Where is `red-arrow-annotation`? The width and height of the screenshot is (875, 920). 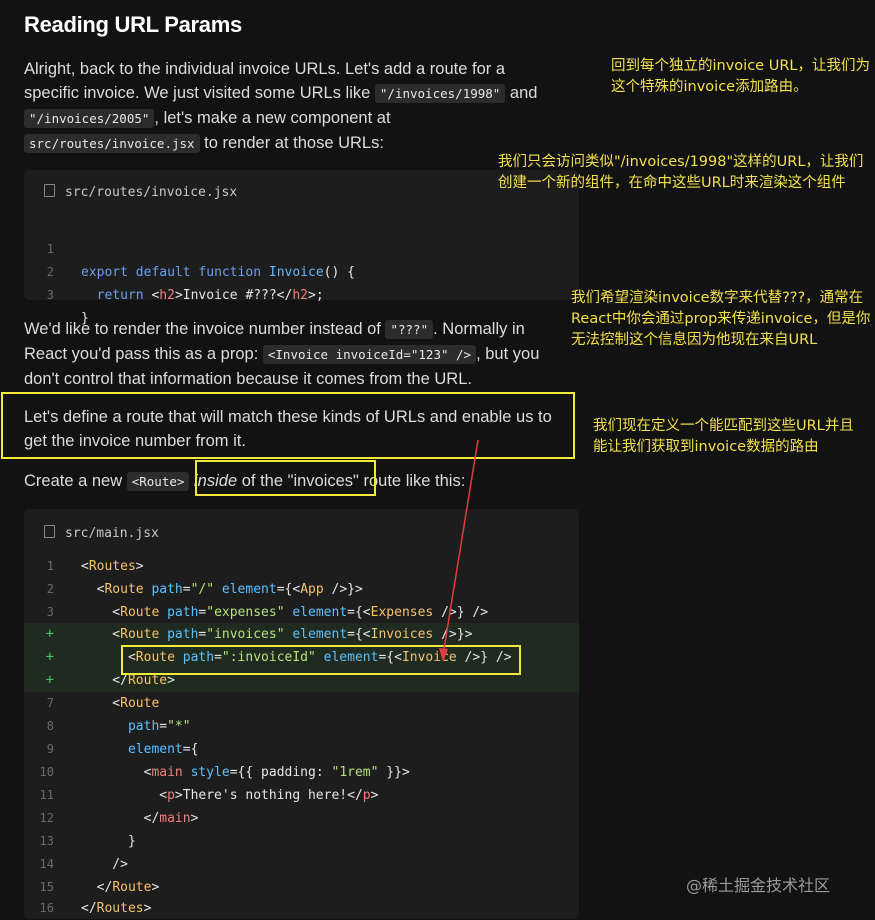
red-arrow-annotation is located at coordinates (459, 550).